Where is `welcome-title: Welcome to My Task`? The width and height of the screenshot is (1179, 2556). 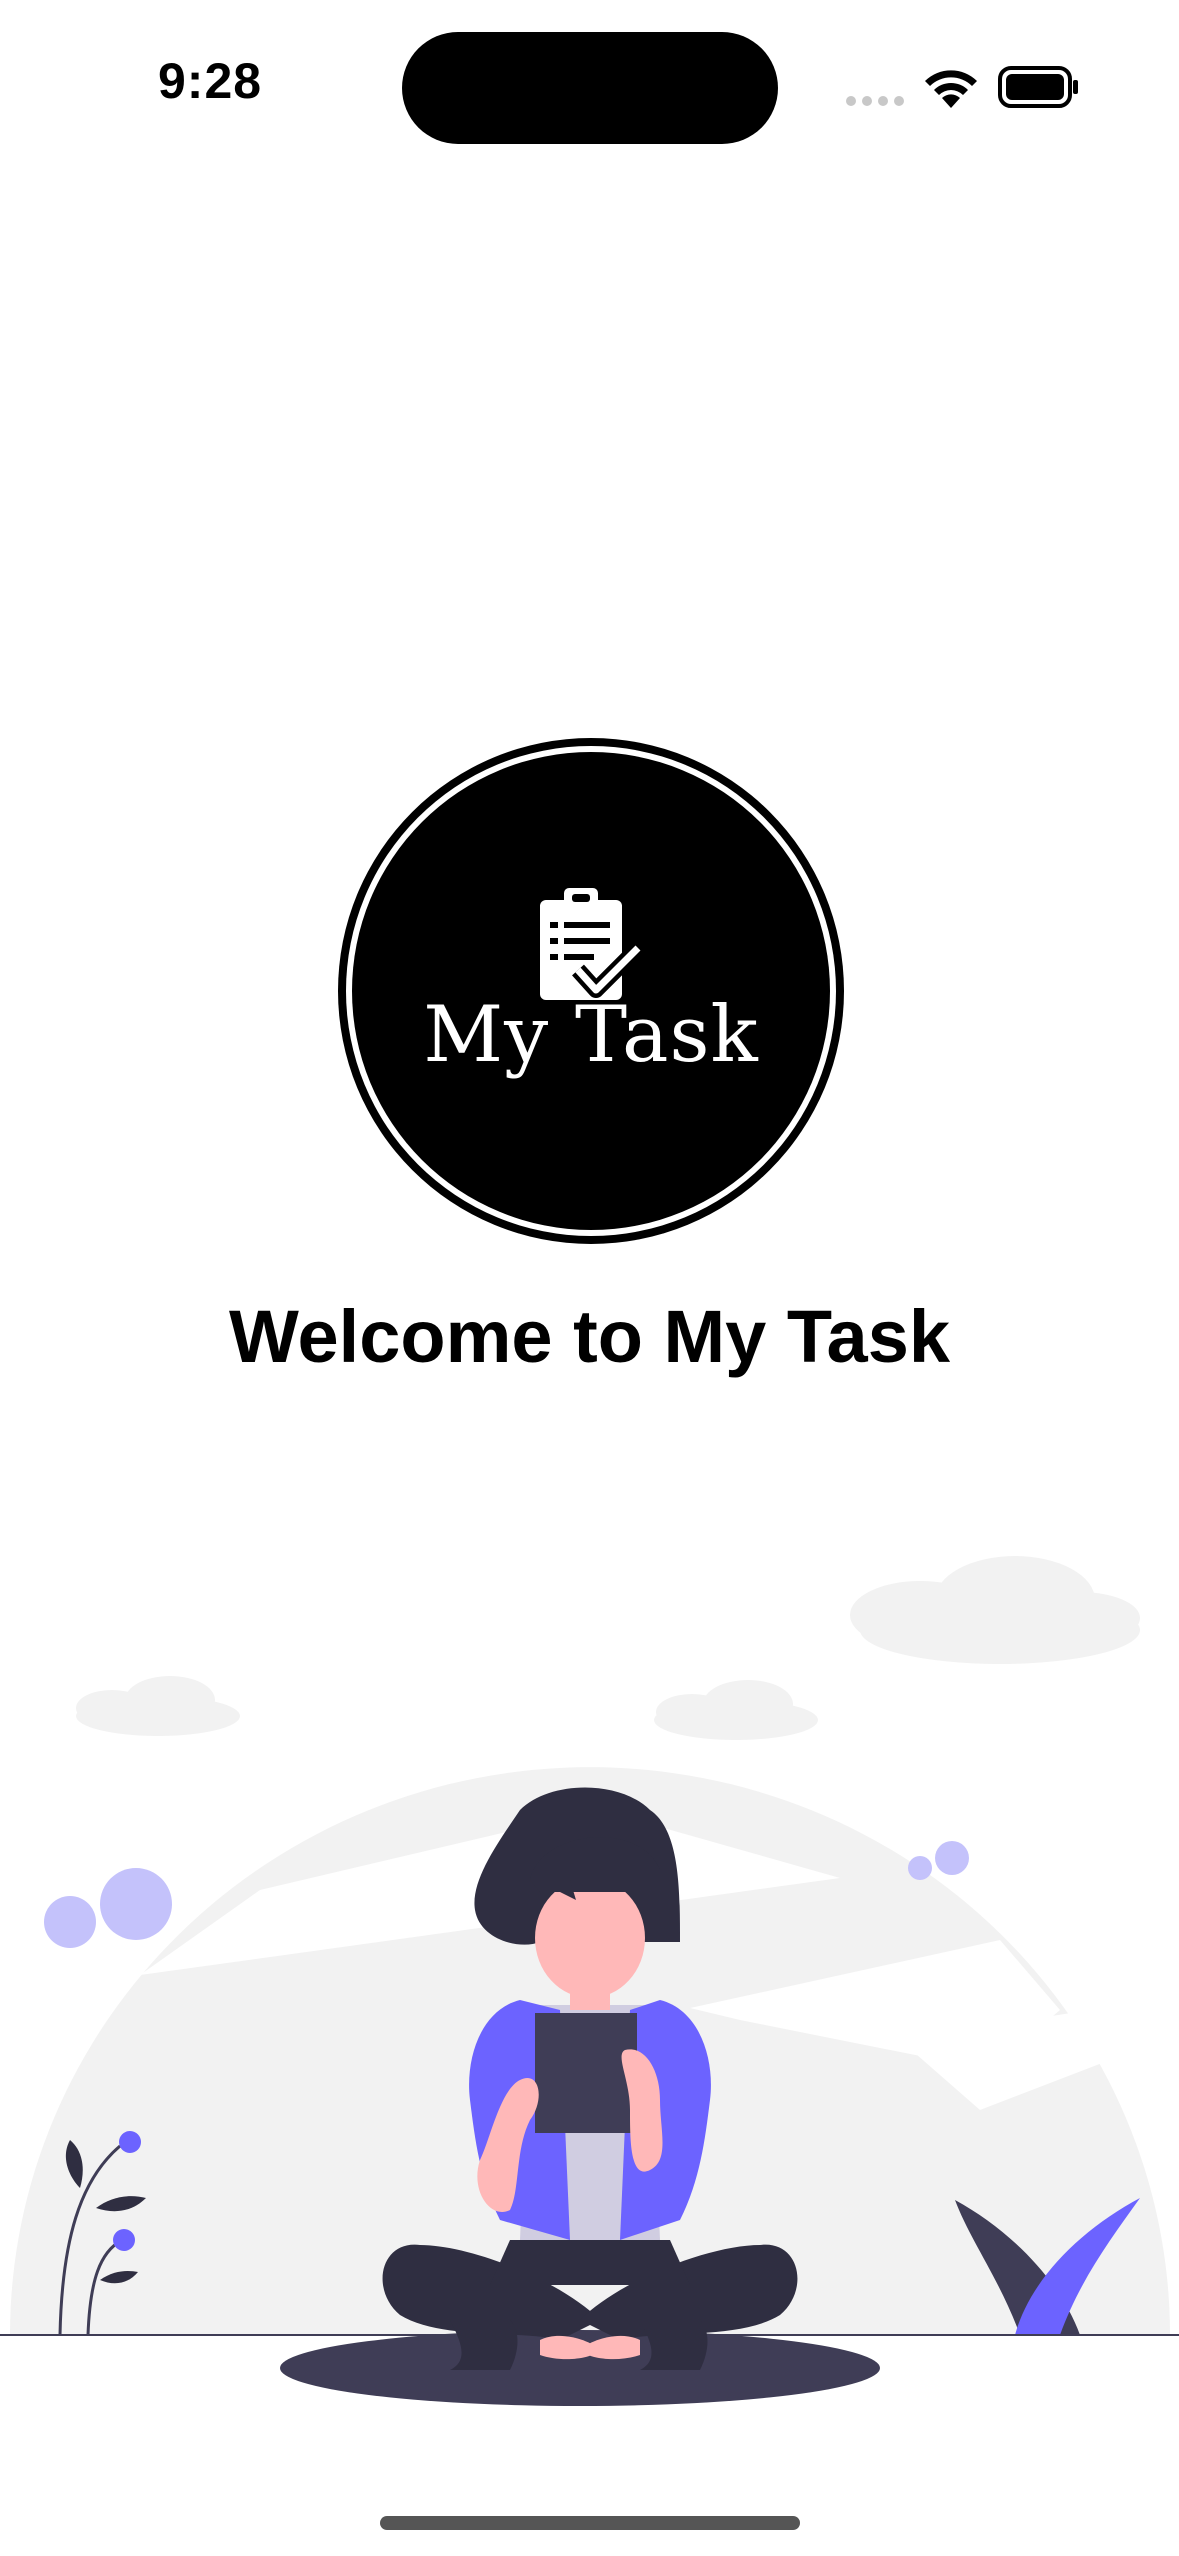
welcome-title: Welcome to My Task is located at coordinates (589, 1336).